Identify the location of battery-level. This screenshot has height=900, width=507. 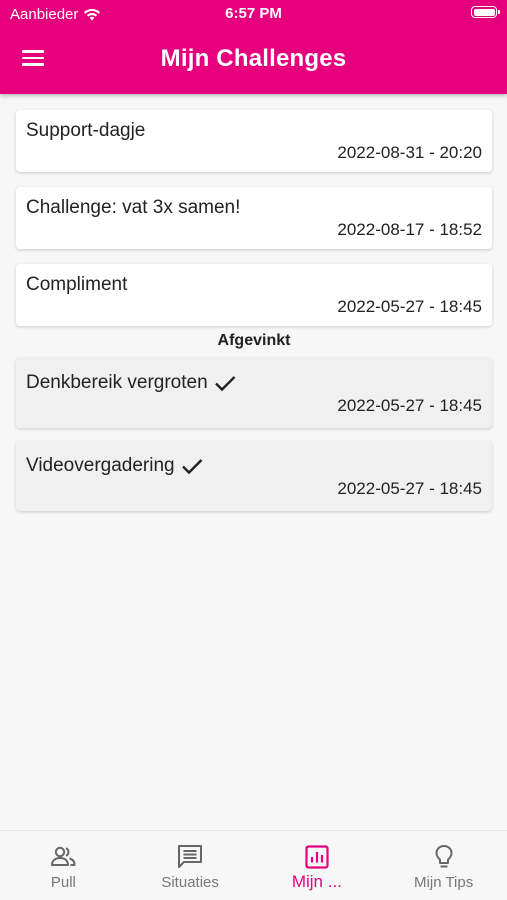
(484, 12).